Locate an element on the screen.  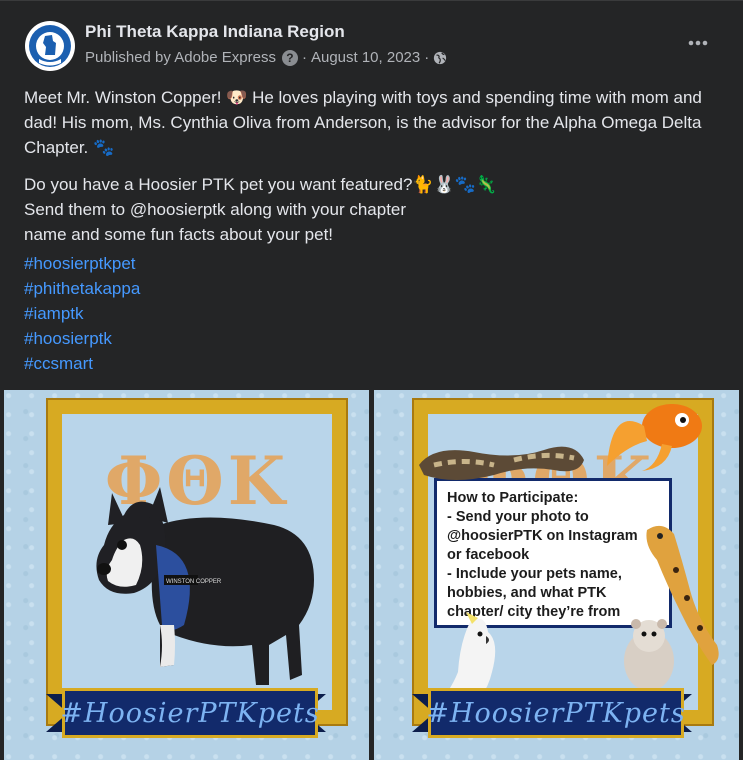
svg-text: WINSTON COPPER is located at coordinates (194, 582).